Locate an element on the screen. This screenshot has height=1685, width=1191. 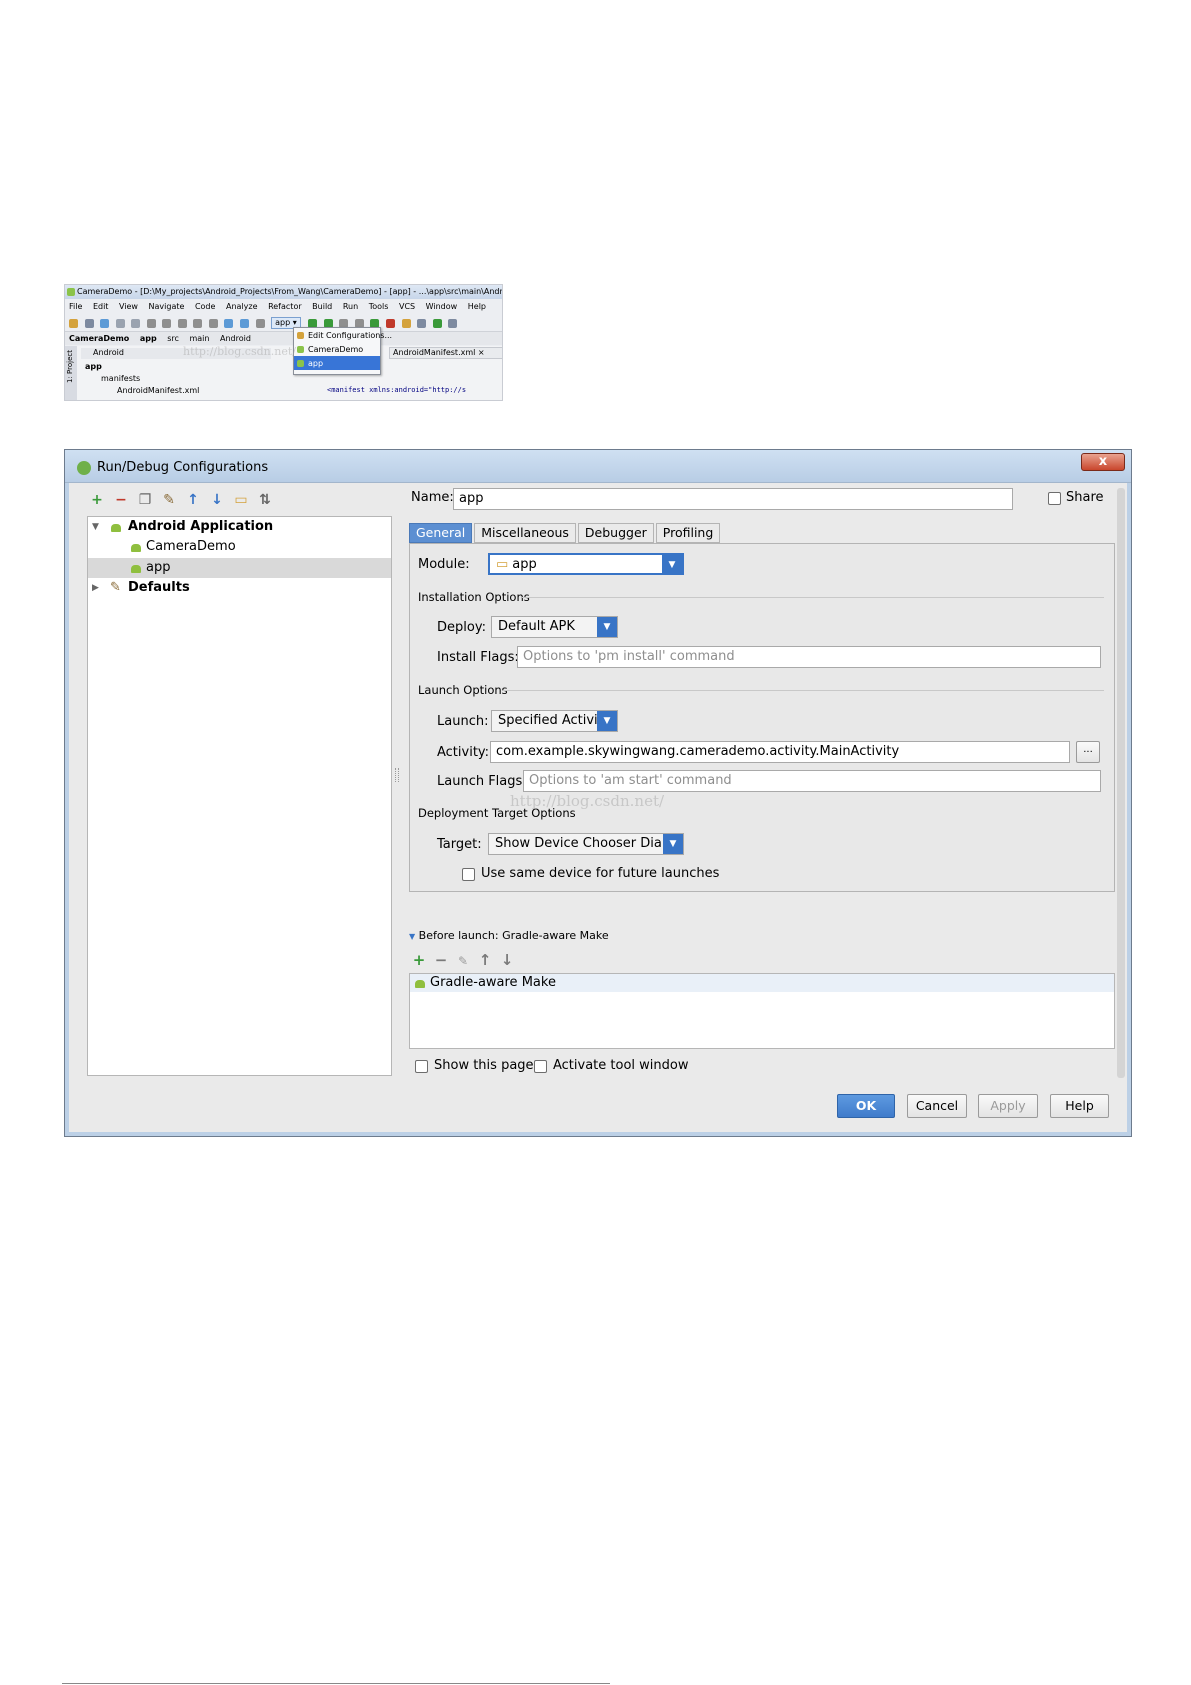
activate-tool-checkbox is located at coordinates (540, 1066).